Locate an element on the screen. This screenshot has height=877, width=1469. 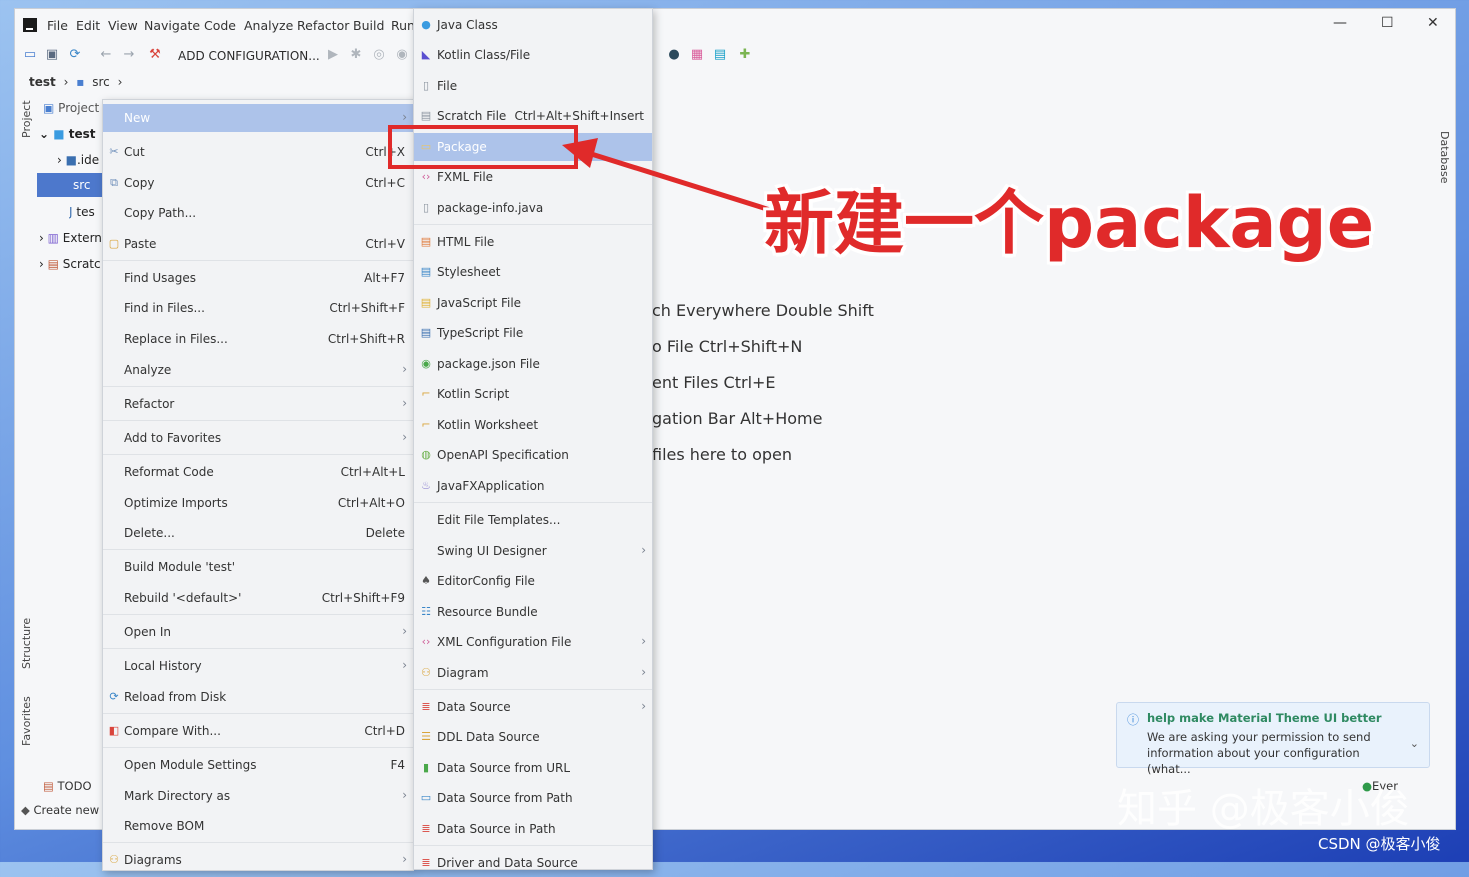
new-java-class: ● Java Class is located at coordinates (533, 25).